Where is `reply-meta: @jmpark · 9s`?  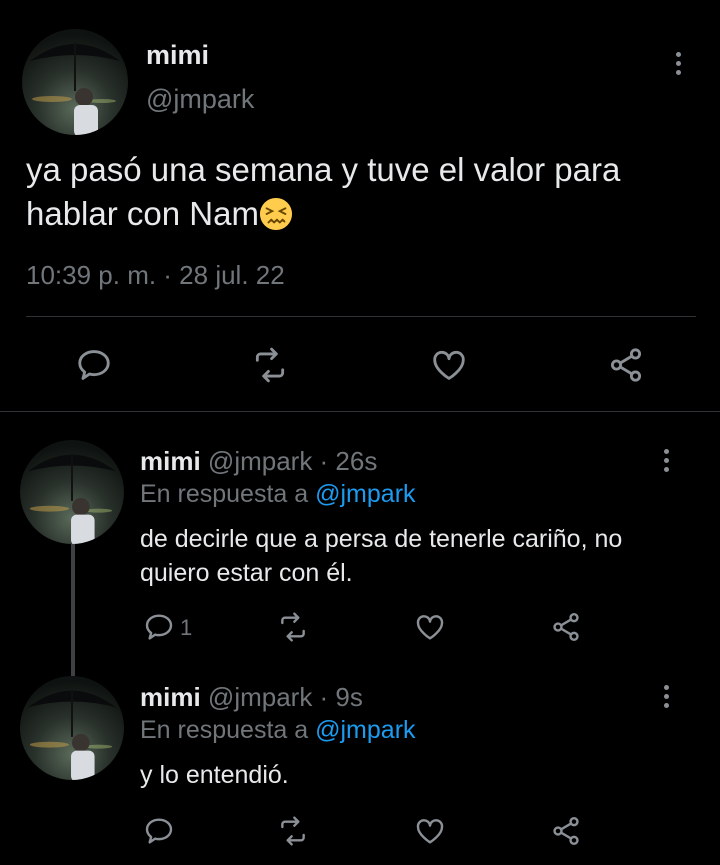
reply-meta: @jmpark · 9s is located at coordinates (285, 697).